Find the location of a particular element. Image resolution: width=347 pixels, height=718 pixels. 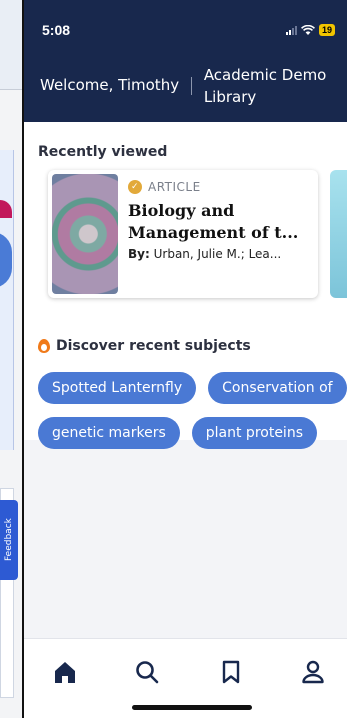

chip-row-2: genetic markers plant proteins is located at coordinates (192, 433).